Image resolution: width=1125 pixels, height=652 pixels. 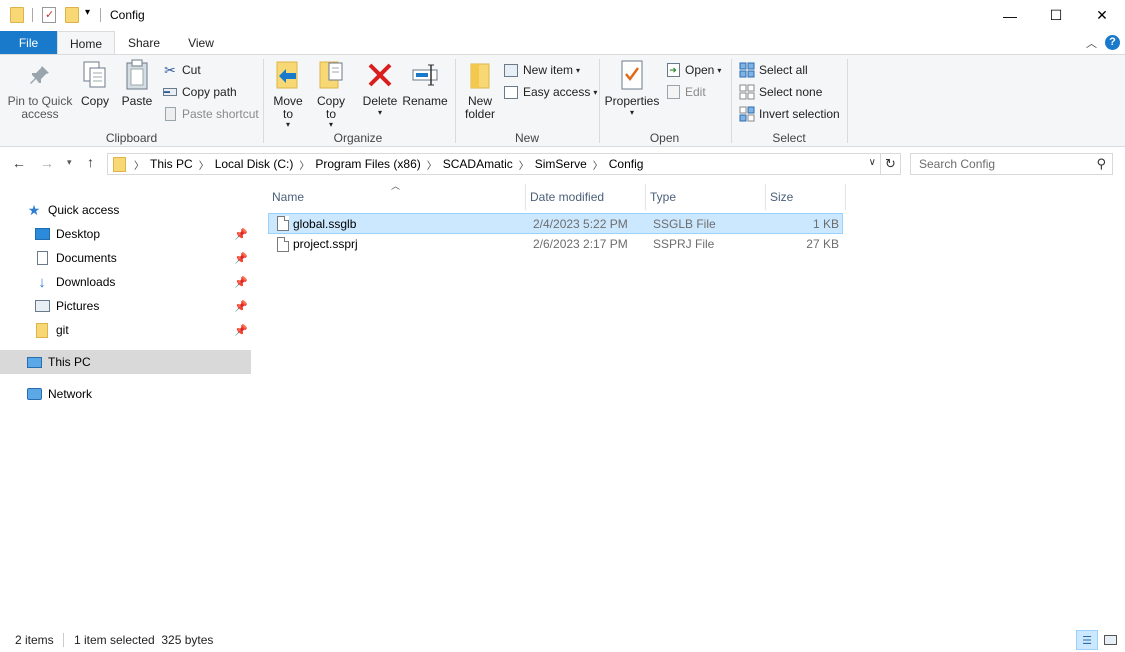 What do you see at coordinates (100, 15) in the screenshot?
I see `qat-divider` at bounding box center [100, 15].